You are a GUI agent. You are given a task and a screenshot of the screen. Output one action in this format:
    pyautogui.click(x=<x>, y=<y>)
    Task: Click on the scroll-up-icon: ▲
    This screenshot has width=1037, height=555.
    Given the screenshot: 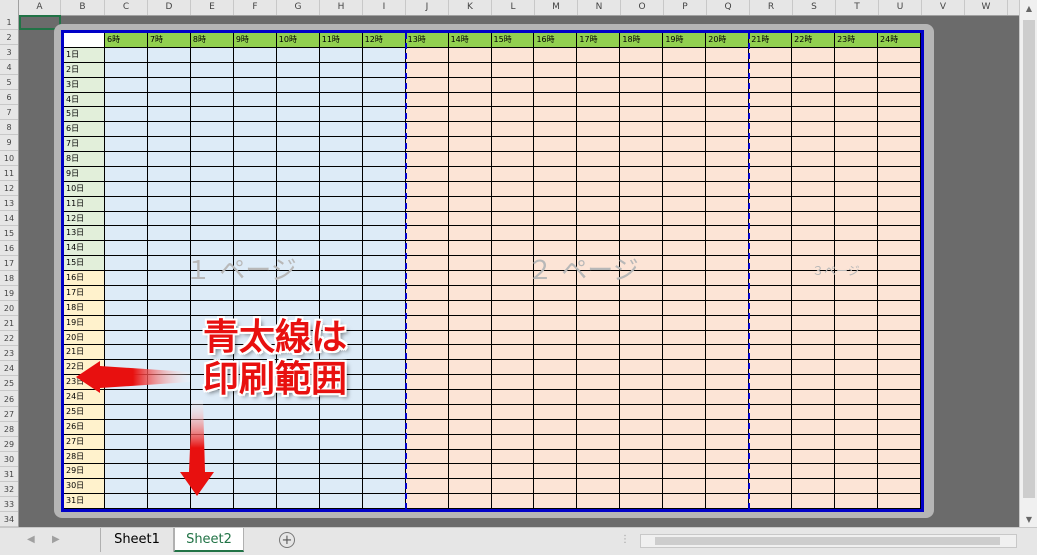 What is the action you would take?
    pyautogui.click(x=1029, y=9)
    